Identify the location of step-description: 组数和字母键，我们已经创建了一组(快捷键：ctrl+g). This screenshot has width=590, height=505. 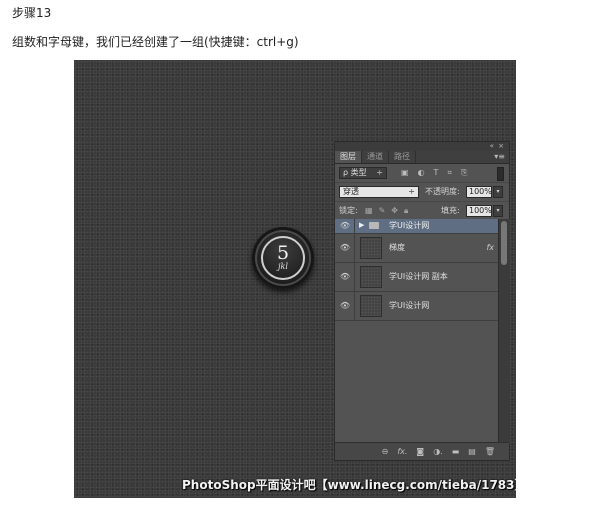
(155, 42).